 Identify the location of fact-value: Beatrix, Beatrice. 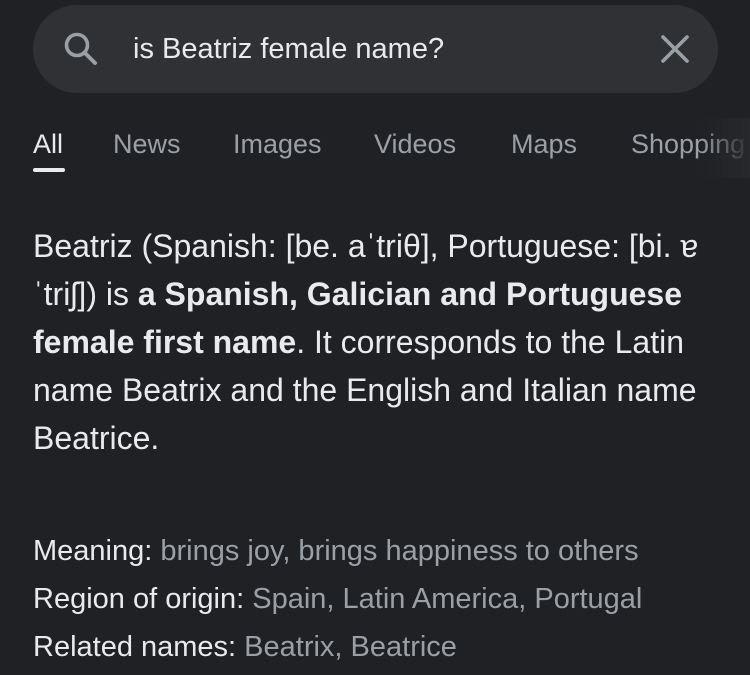
(350, 647).